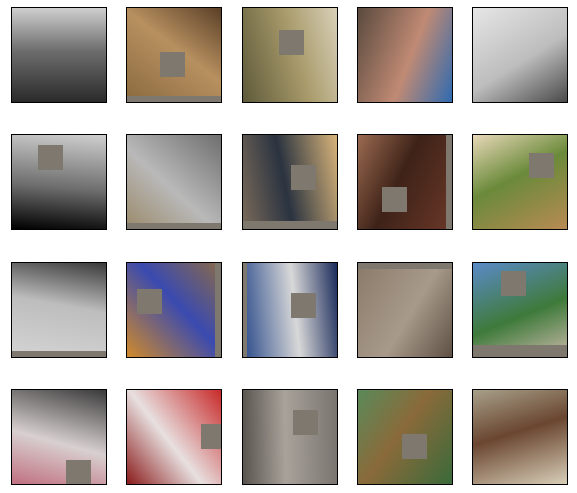  I want to click on image-tile-branch-sketch, so click(59, 310).